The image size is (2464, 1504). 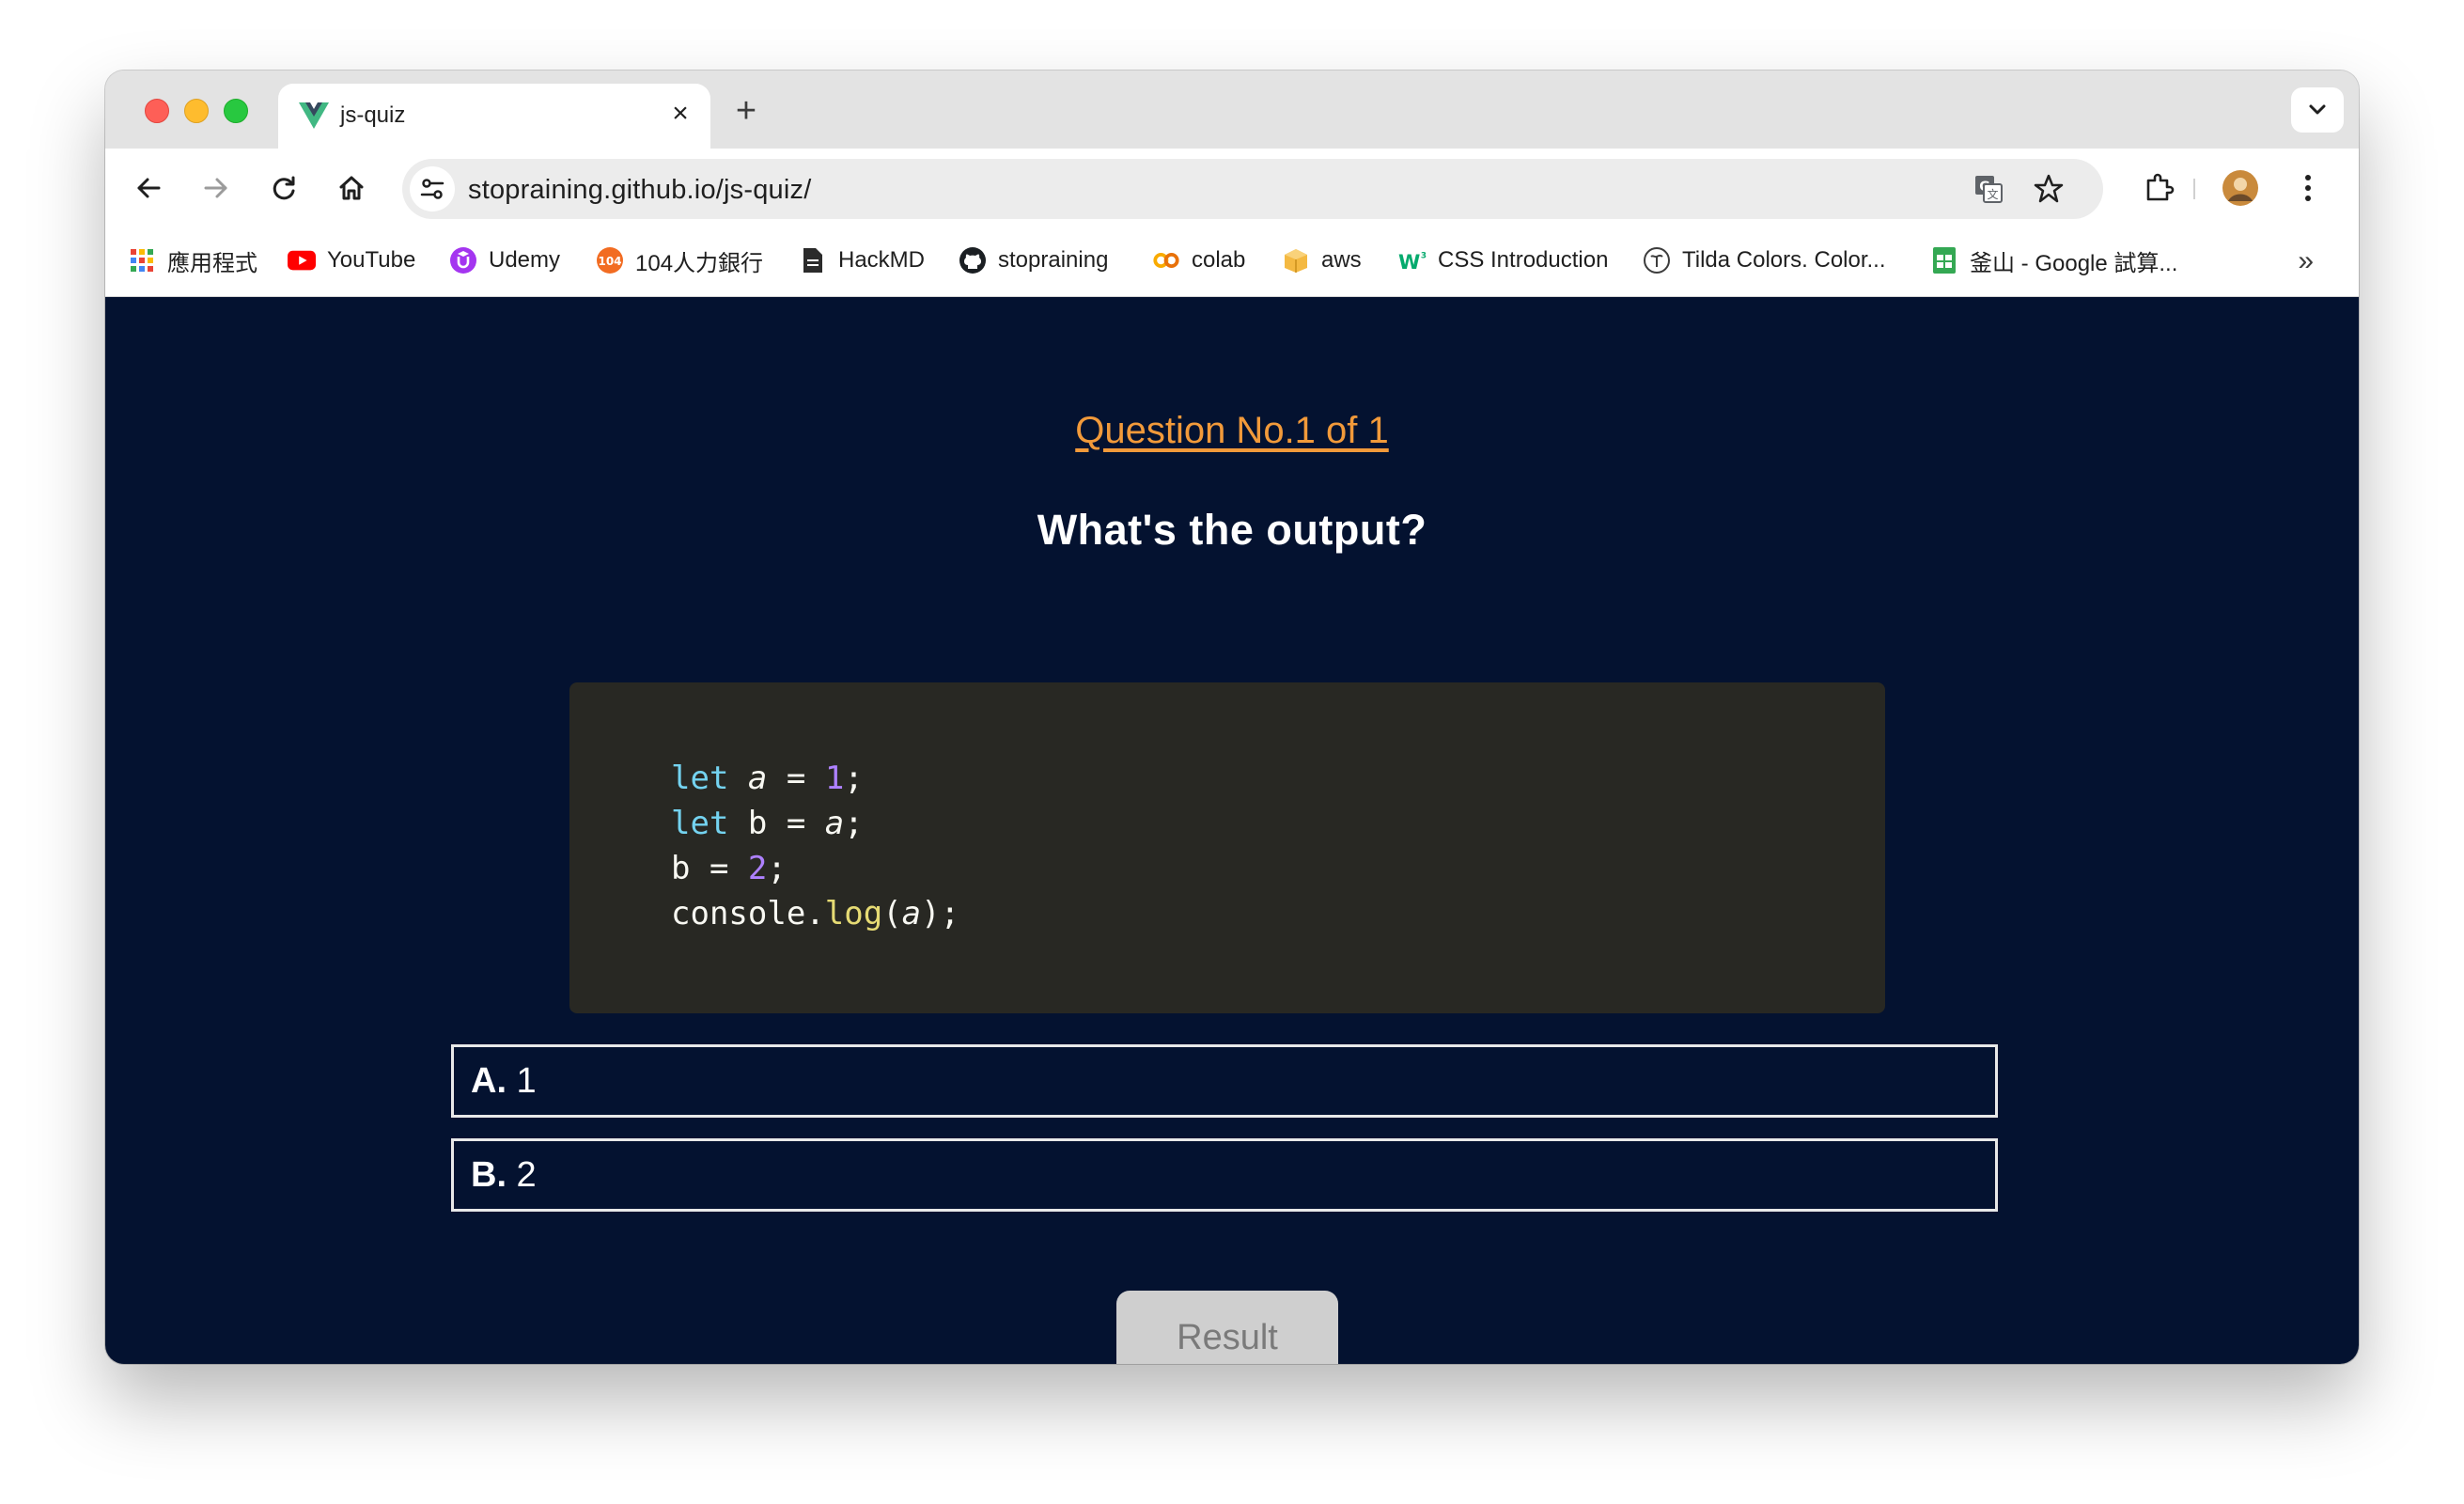 What do you see at coordinates (767, 823) in the screenshot?
I see `code-line-2: let b = a;` at bounding box center [767, 823].